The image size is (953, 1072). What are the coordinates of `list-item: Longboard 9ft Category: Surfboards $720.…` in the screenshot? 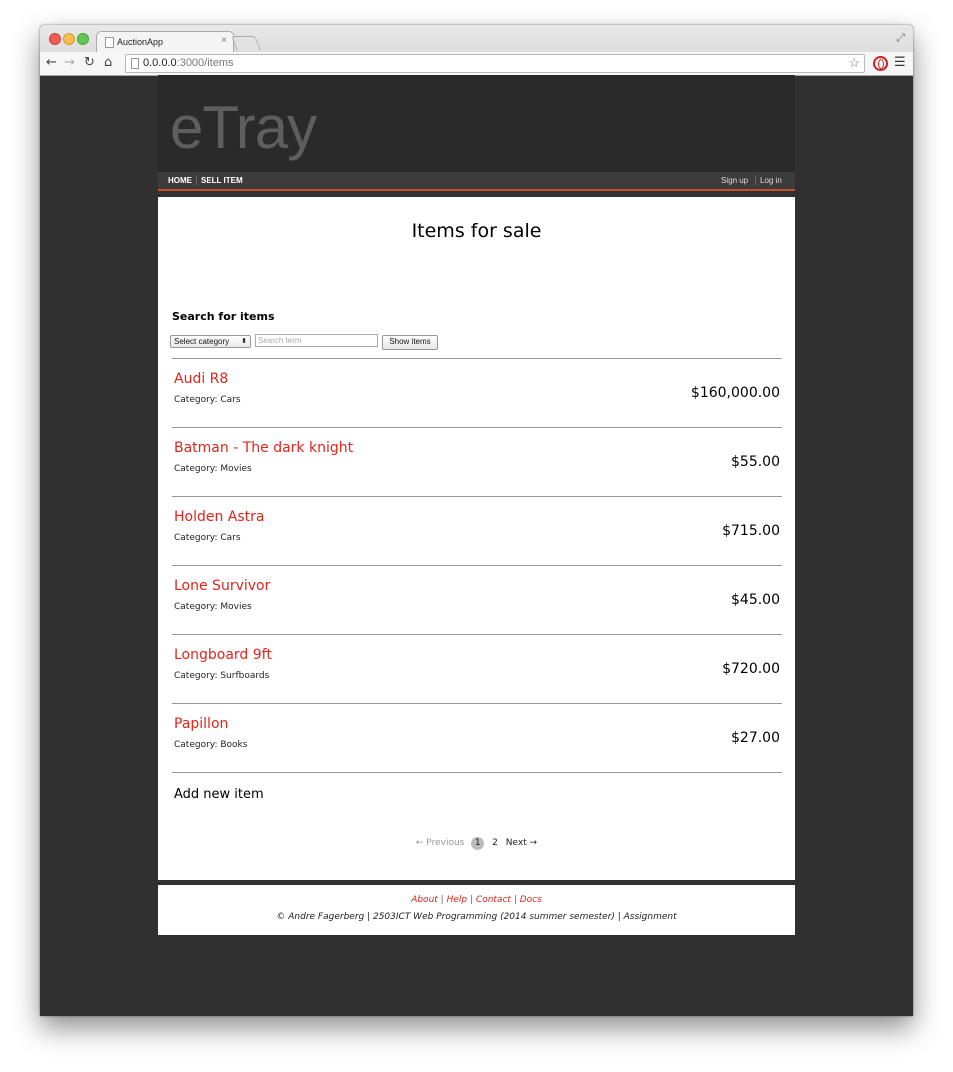 It's located at (477, 669).